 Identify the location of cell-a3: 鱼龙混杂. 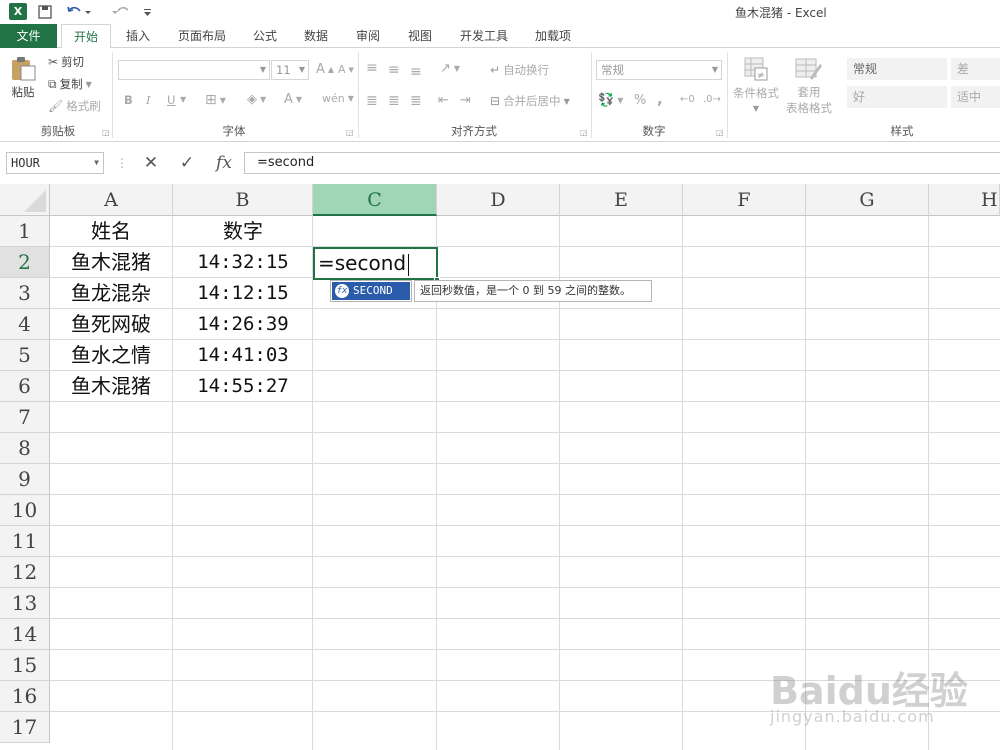
(111, 293).